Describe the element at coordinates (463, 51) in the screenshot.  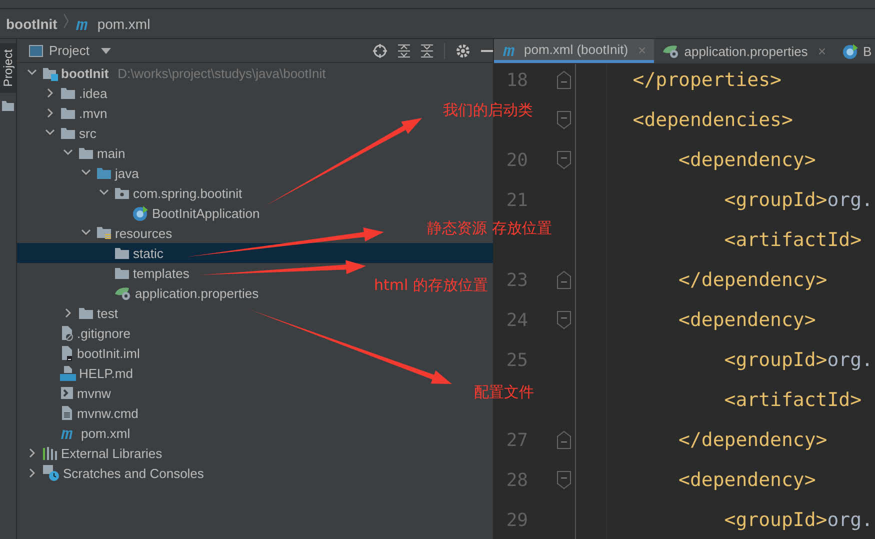
I see `settings-icon` at that location.